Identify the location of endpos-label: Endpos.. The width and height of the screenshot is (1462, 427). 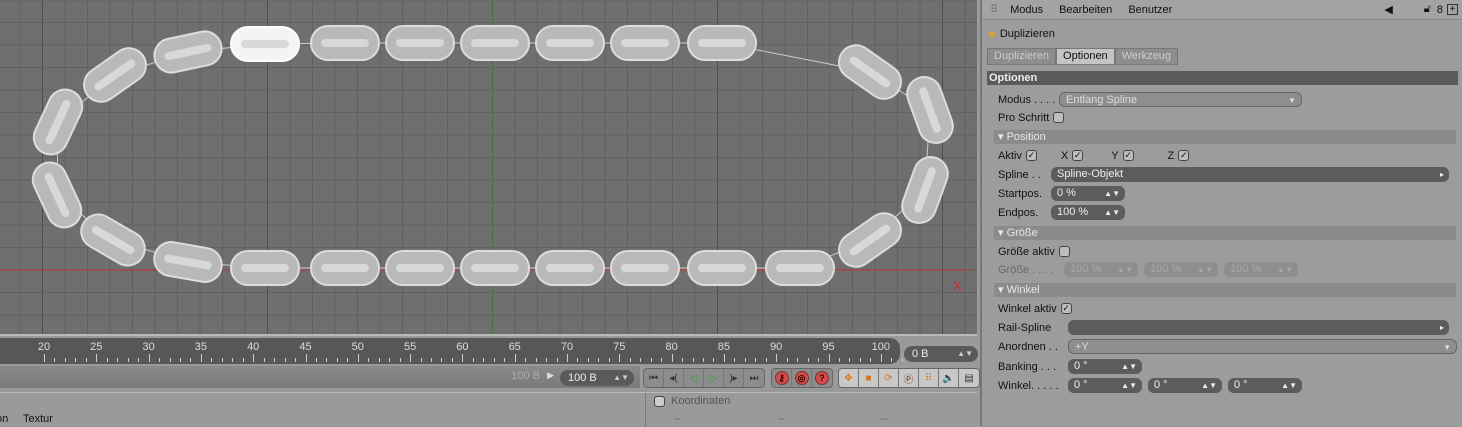
(1018, 212).